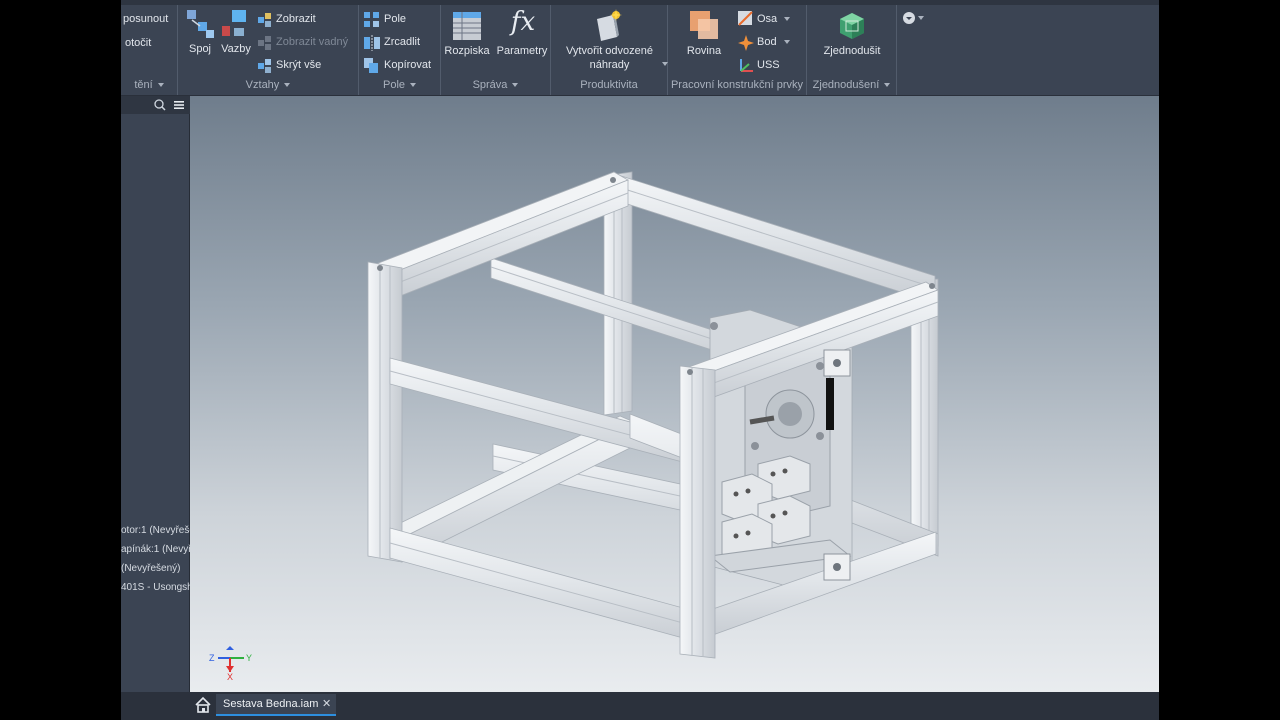 The width and height of the screenshot is (1280, 720). I want to click on hide-all-button: Skrýt vše, so click(298, 65).